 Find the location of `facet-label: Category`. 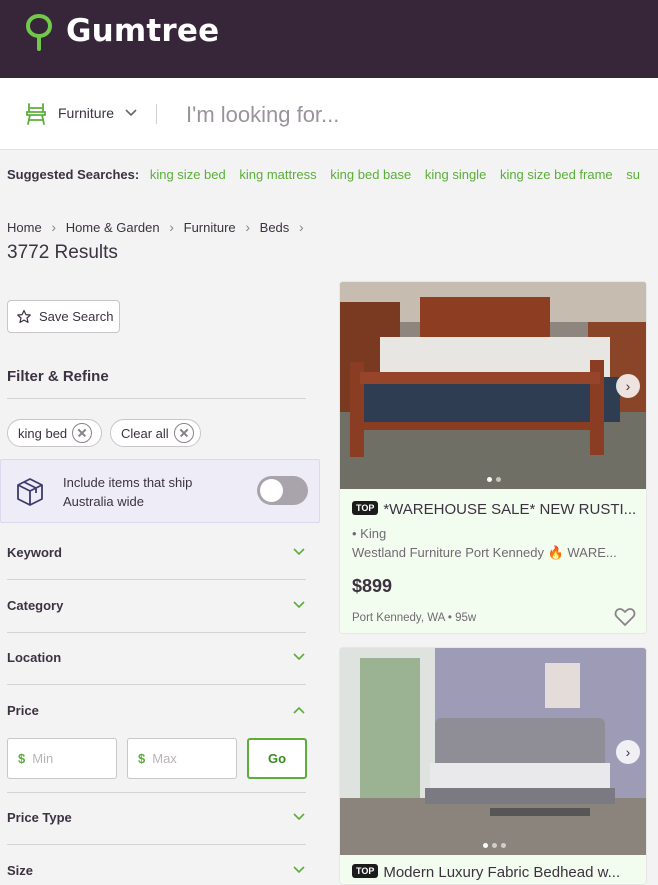

facet-label: Category is located at coordinates (35, 605).